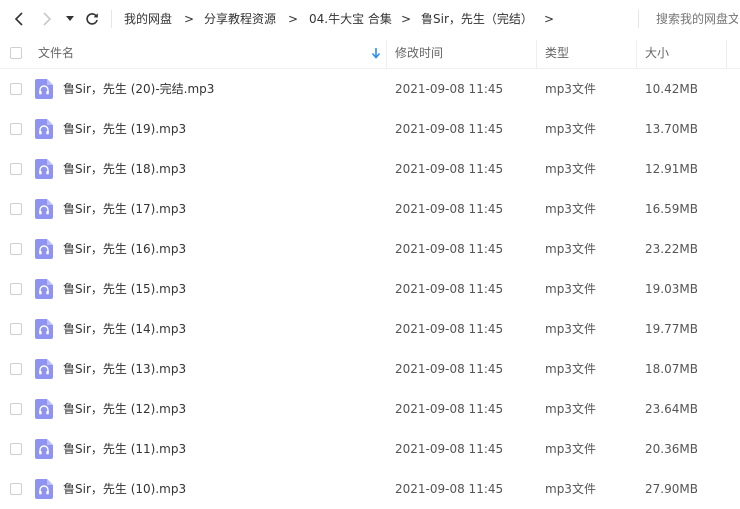 This screenshot has height=509, width=740. What do you see at coordinates (16, 53) in the screenshot?
I see `select-all-checkbox` at bounding box center [16, 53].